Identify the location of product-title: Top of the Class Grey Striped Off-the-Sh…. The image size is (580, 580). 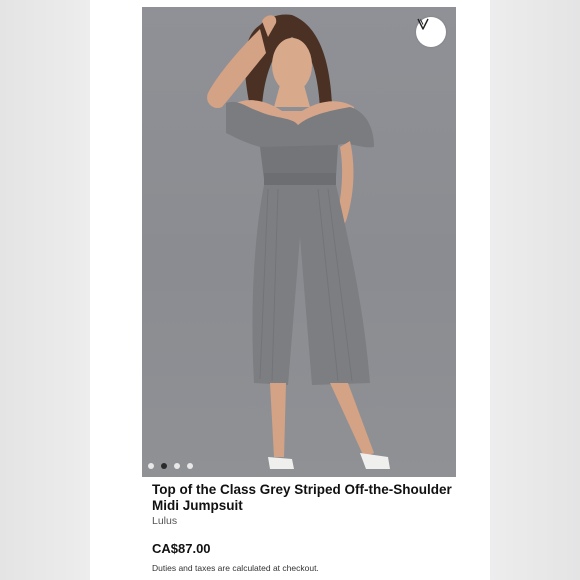
(302, 498).